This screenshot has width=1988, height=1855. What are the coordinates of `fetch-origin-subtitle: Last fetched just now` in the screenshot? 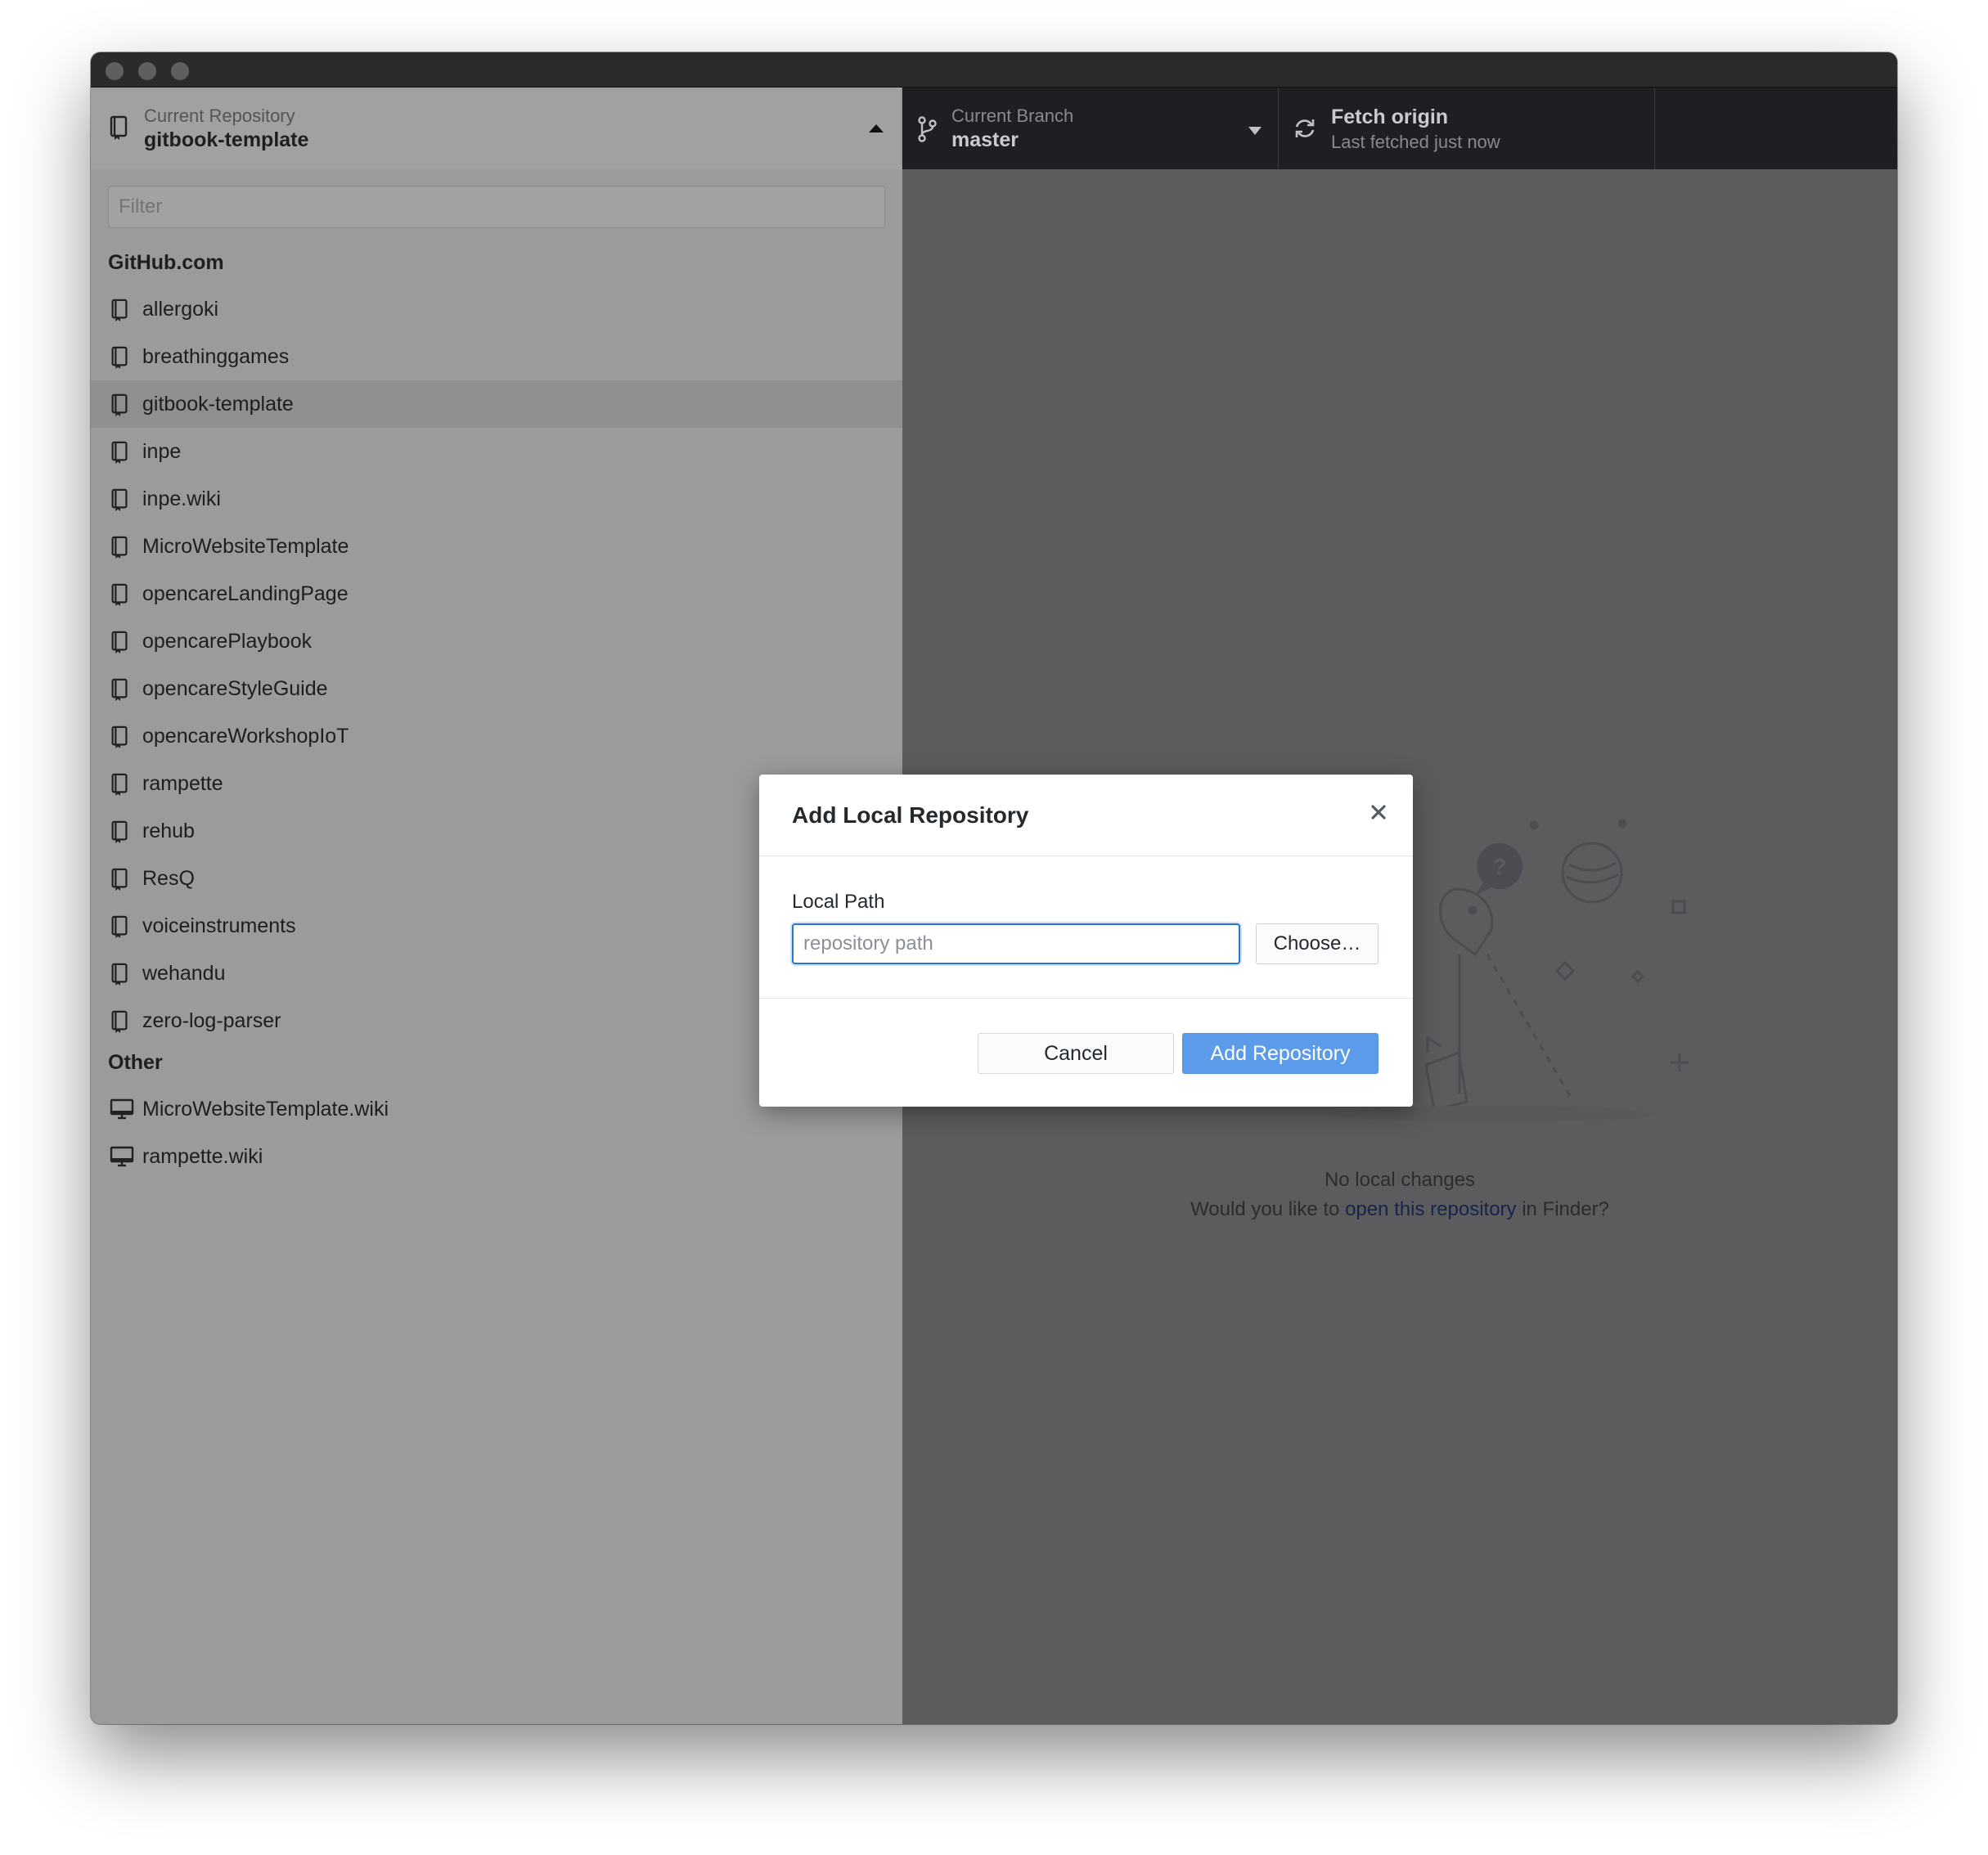 It's located at (1415, 142).